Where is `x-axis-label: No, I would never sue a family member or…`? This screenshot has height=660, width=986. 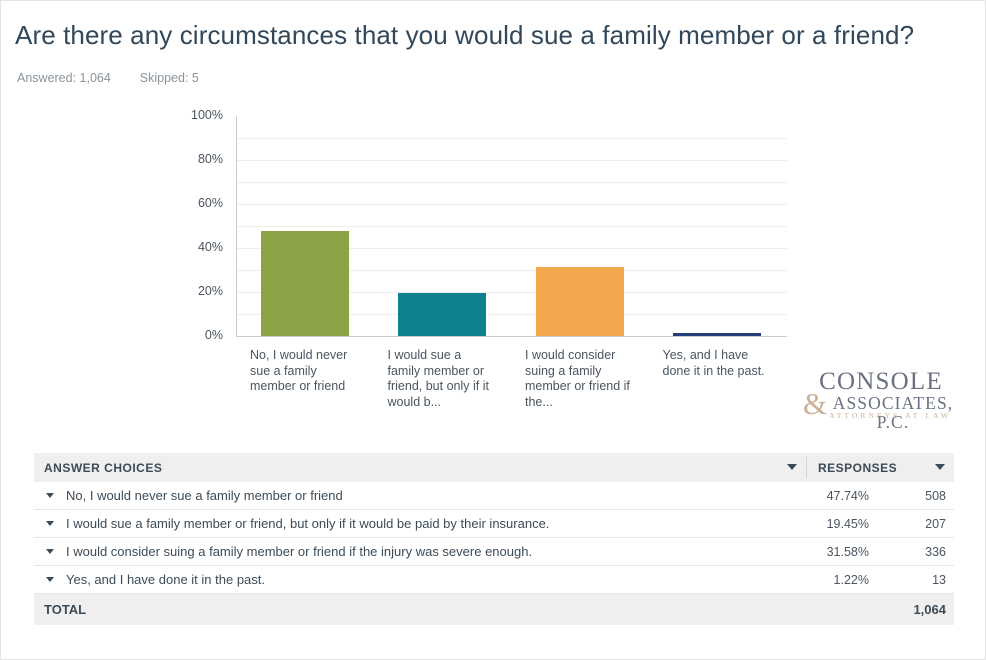
x-axis-label: No, I would never sue a family member or… is located at coordinates (299, 370).